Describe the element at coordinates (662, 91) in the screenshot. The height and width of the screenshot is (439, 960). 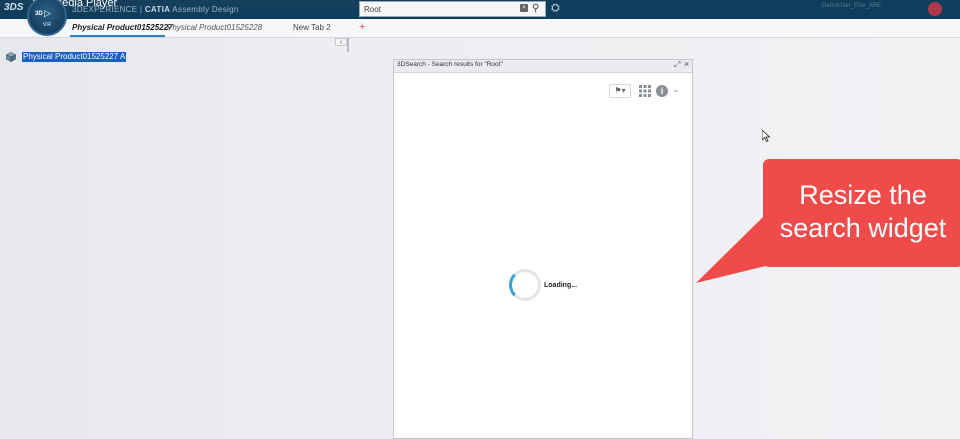
I see `info-icon: i` at that location.